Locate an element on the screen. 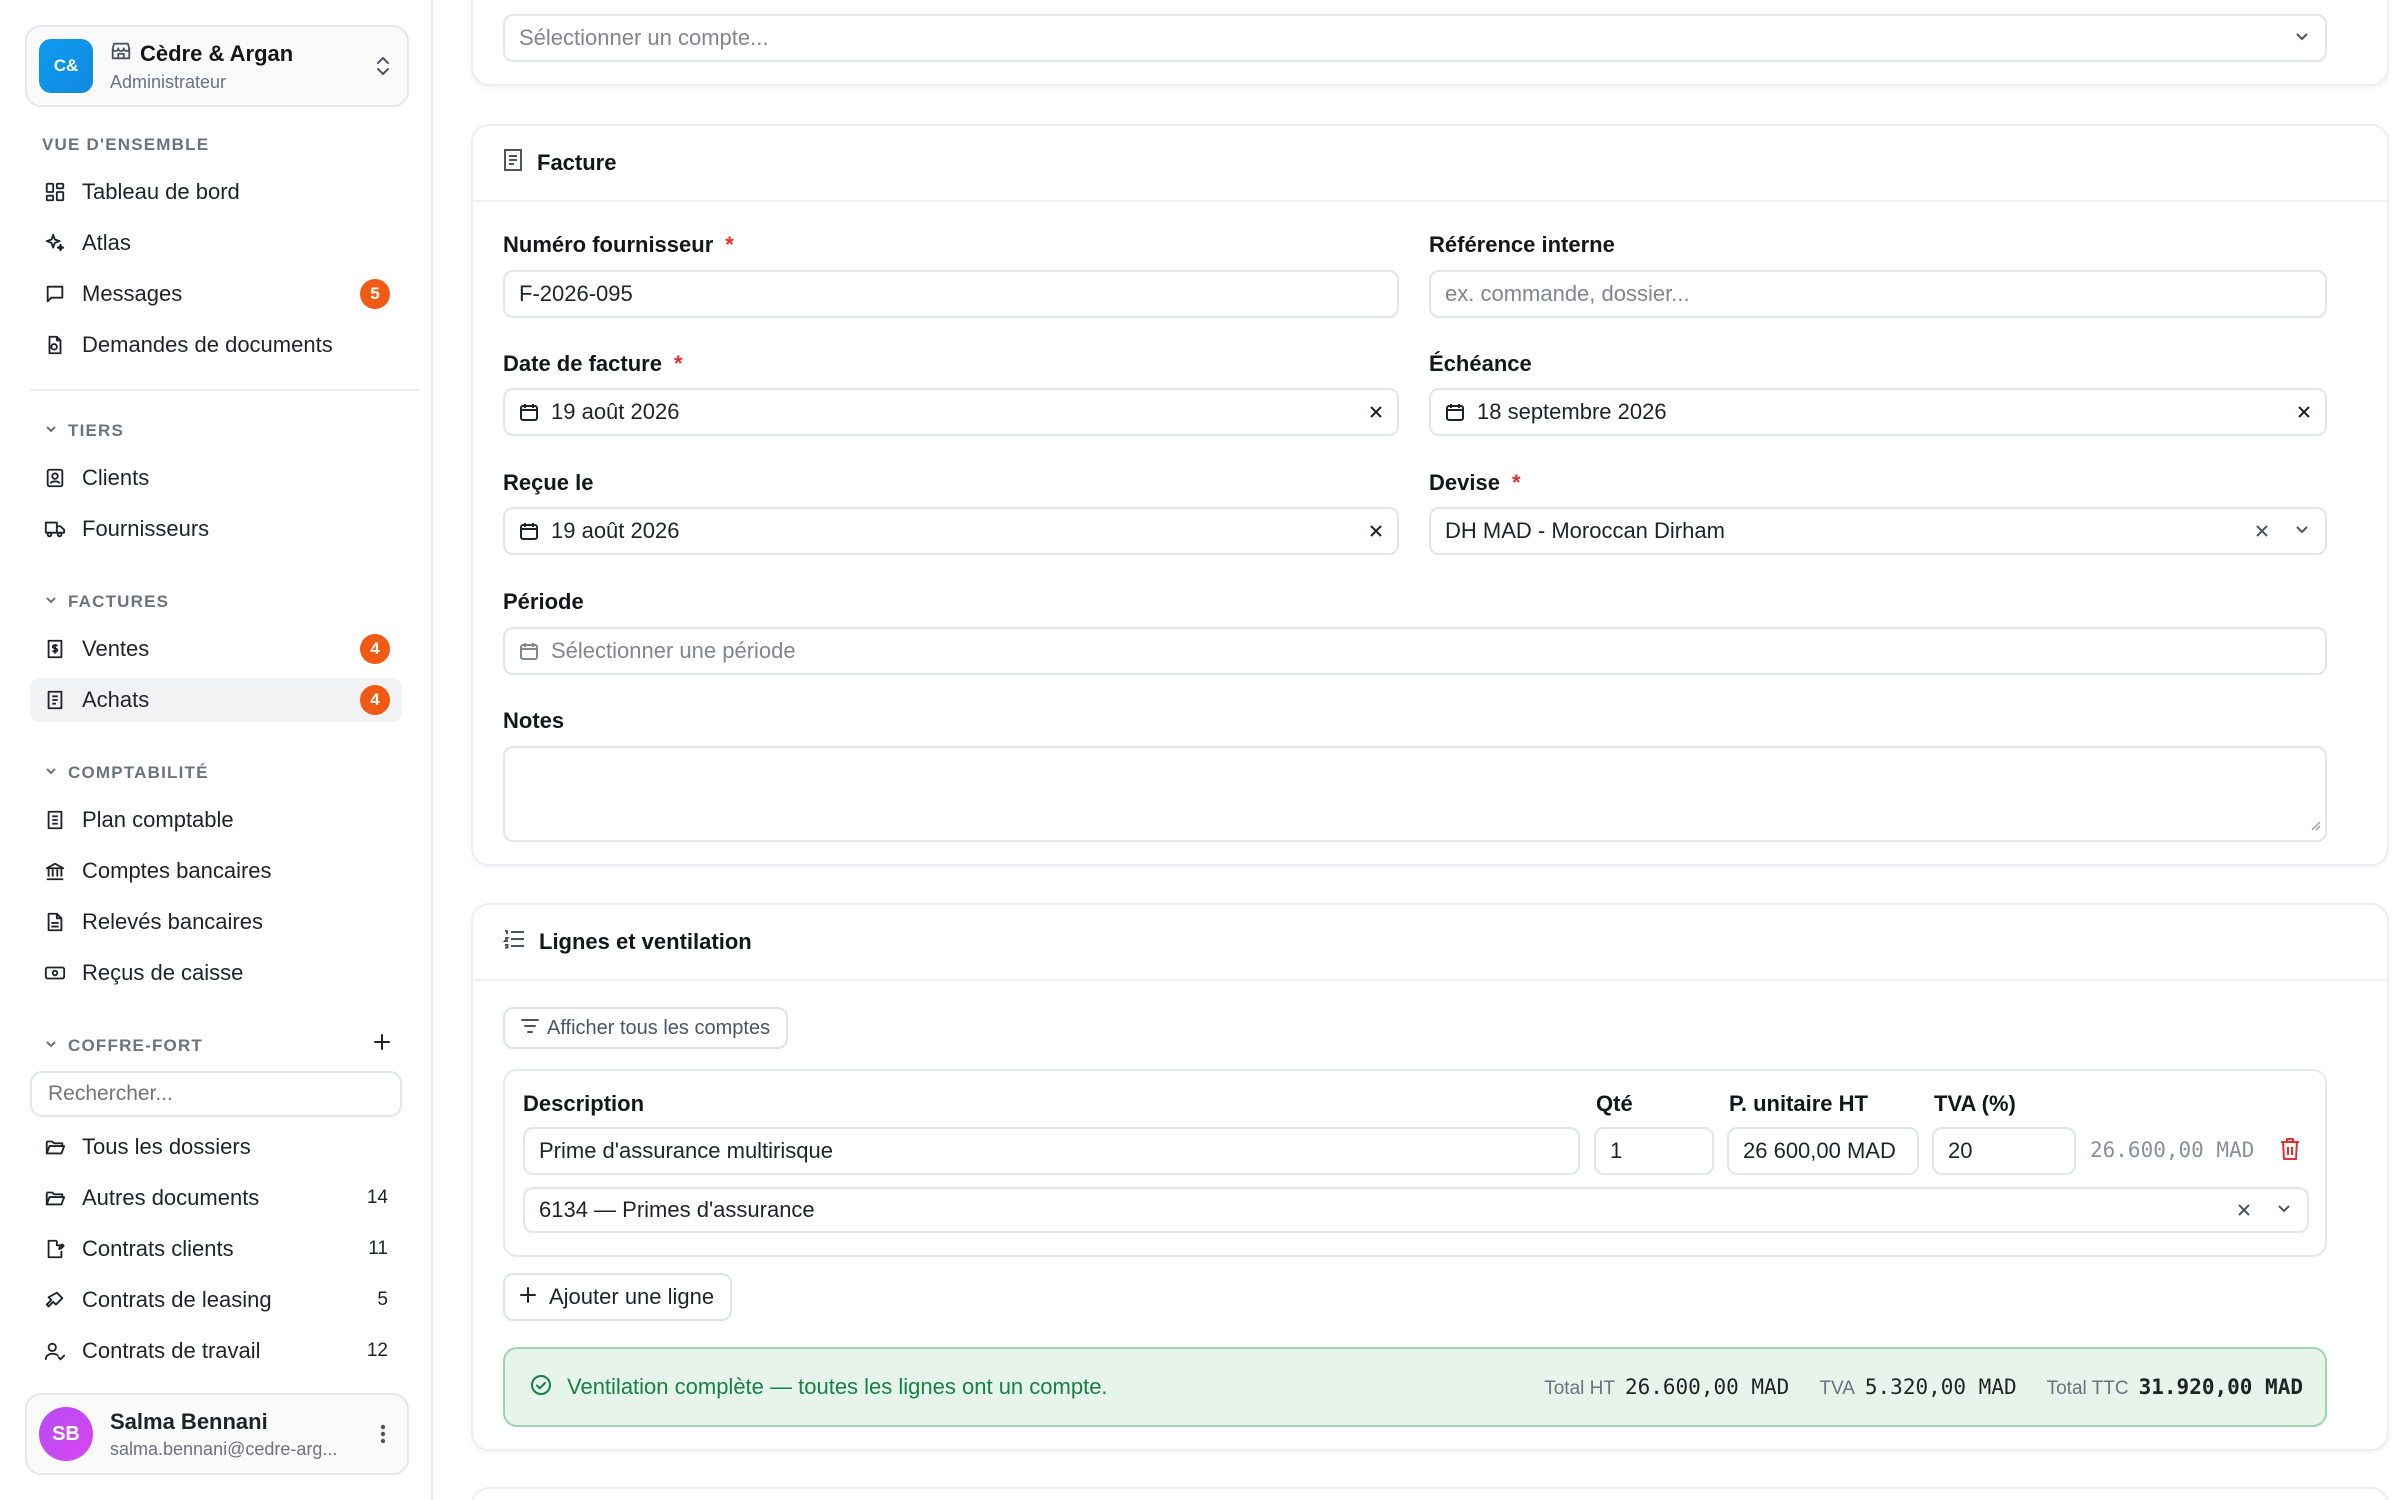 This screenshot has width=2400, height=1500. due-date-label: Échéance is located at coordinates (1480, 363).